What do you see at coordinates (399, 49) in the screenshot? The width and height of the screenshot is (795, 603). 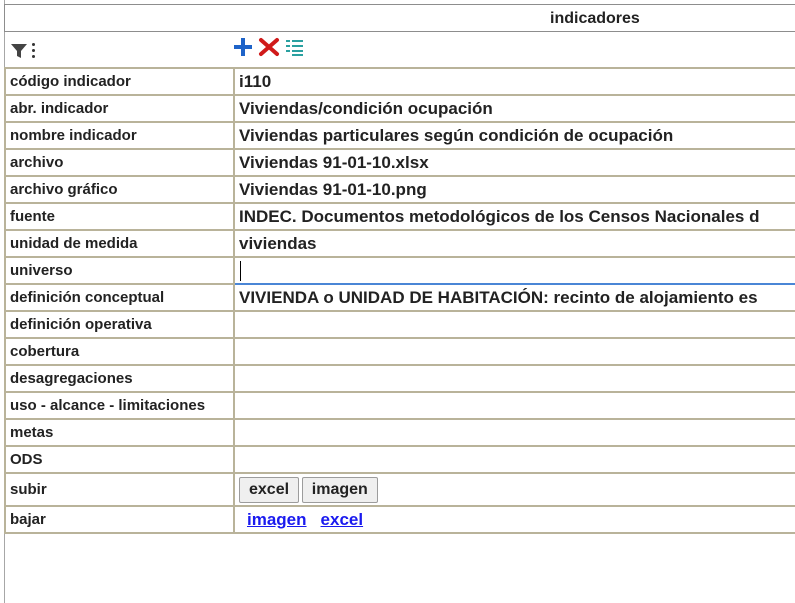 I see `toolbar` at bounding box center [399, 49].